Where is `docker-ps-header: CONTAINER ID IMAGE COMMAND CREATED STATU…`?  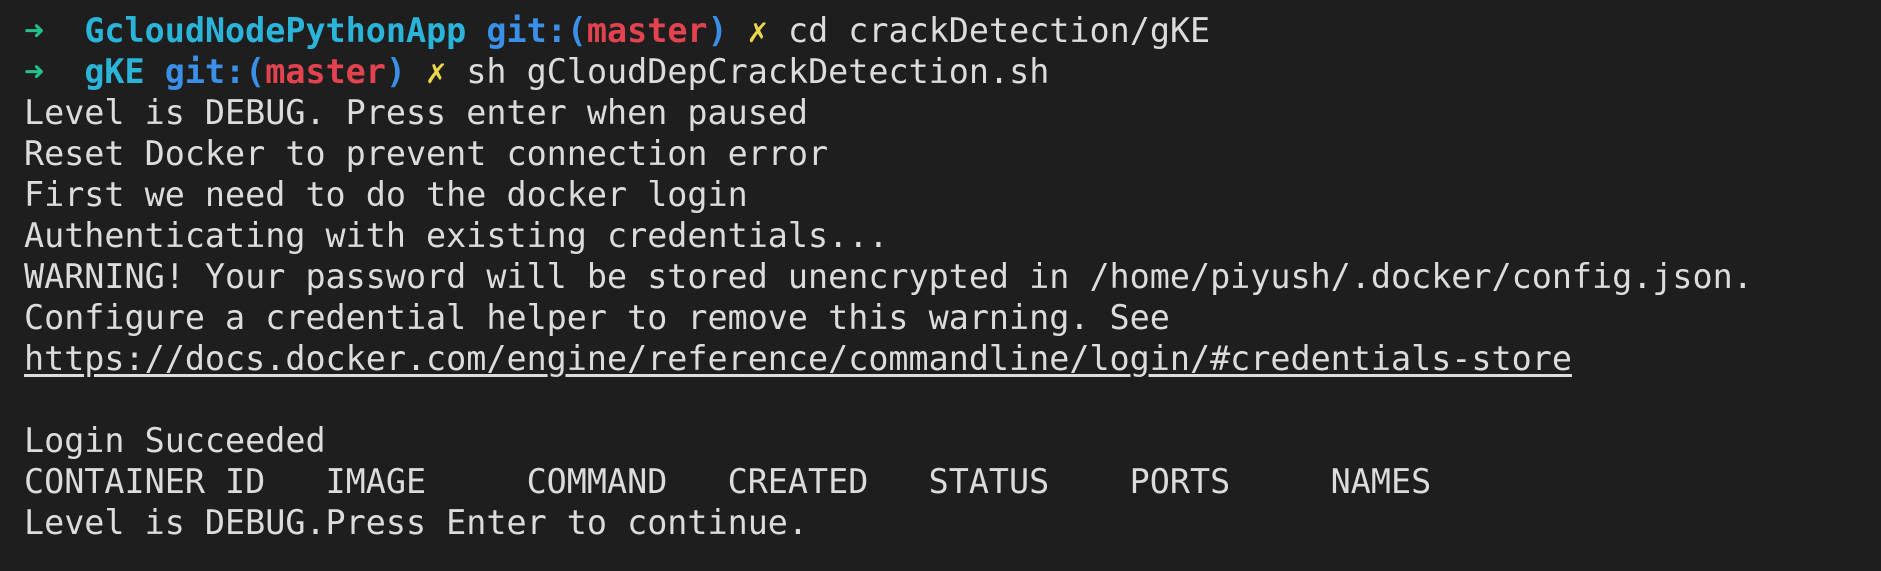
docker-ps-header: CONTAINER ID IMAGE COMMAND CREATED STATU… is located at coordinates (728, 481).